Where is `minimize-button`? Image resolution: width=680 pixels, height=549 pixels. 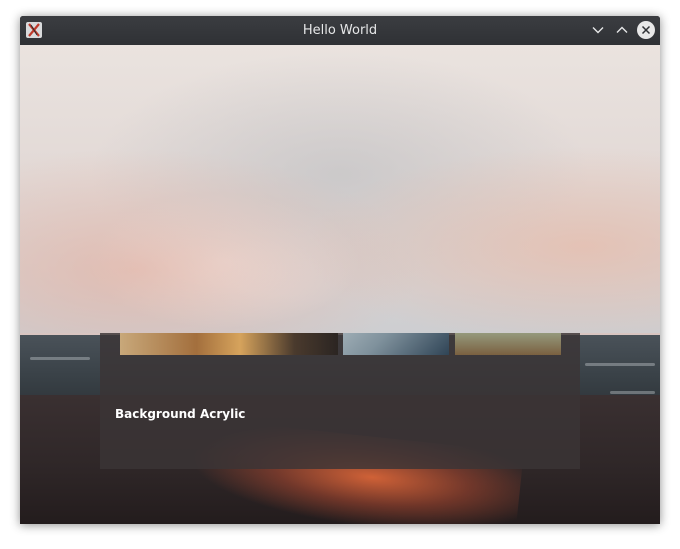
minimize-button is located at coordinates (598, 30).